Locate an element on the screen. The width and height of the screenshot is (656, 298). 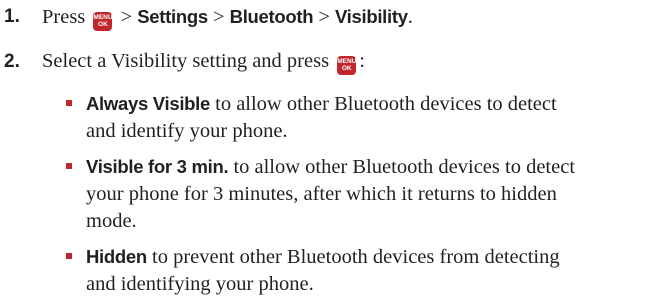
option-term: Hidden is located at coordinates (116, 256).